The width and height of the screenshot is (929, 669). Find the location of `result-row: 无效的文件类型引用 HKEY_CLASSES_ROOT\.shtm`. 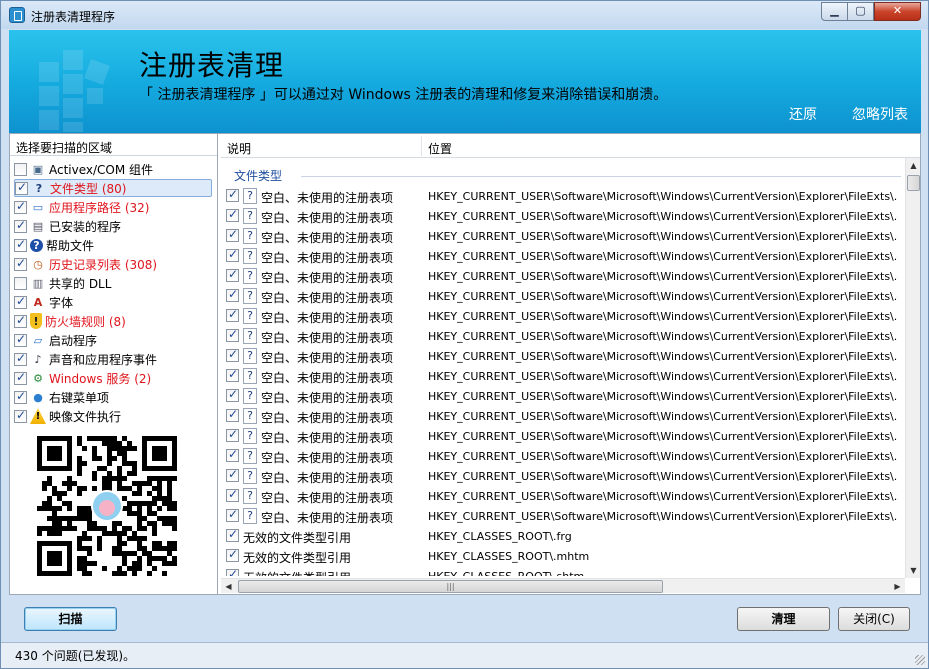

result-row: 无效的文件类型引用 HKEY_CLASSES_ROOT\.shtm is located at coordinates (563, 571).